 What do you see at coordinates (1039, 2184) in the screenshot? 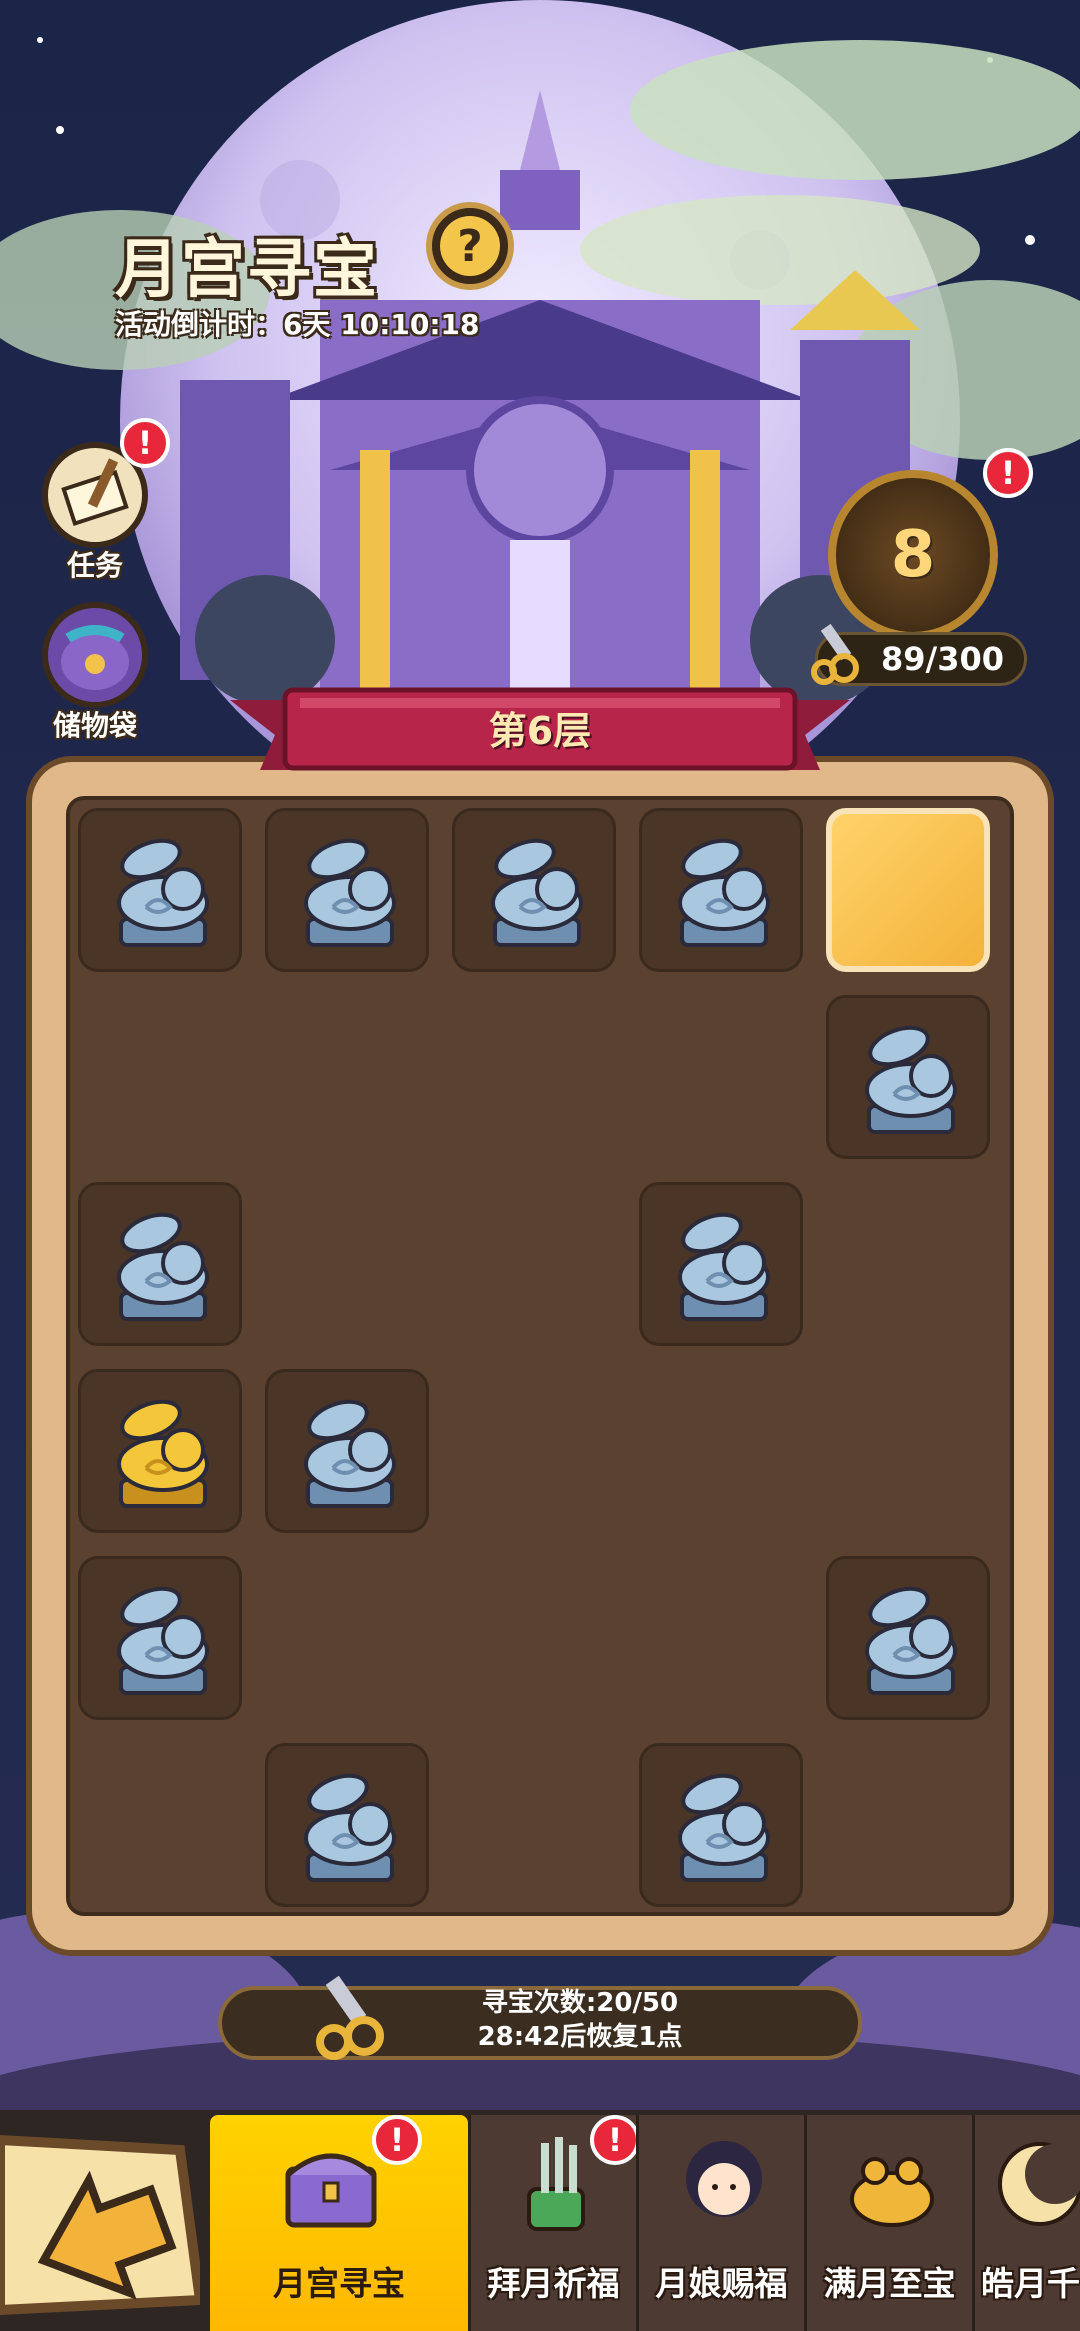
I see `moon-rabbit-icon` at bounding box center [1039, 2184].